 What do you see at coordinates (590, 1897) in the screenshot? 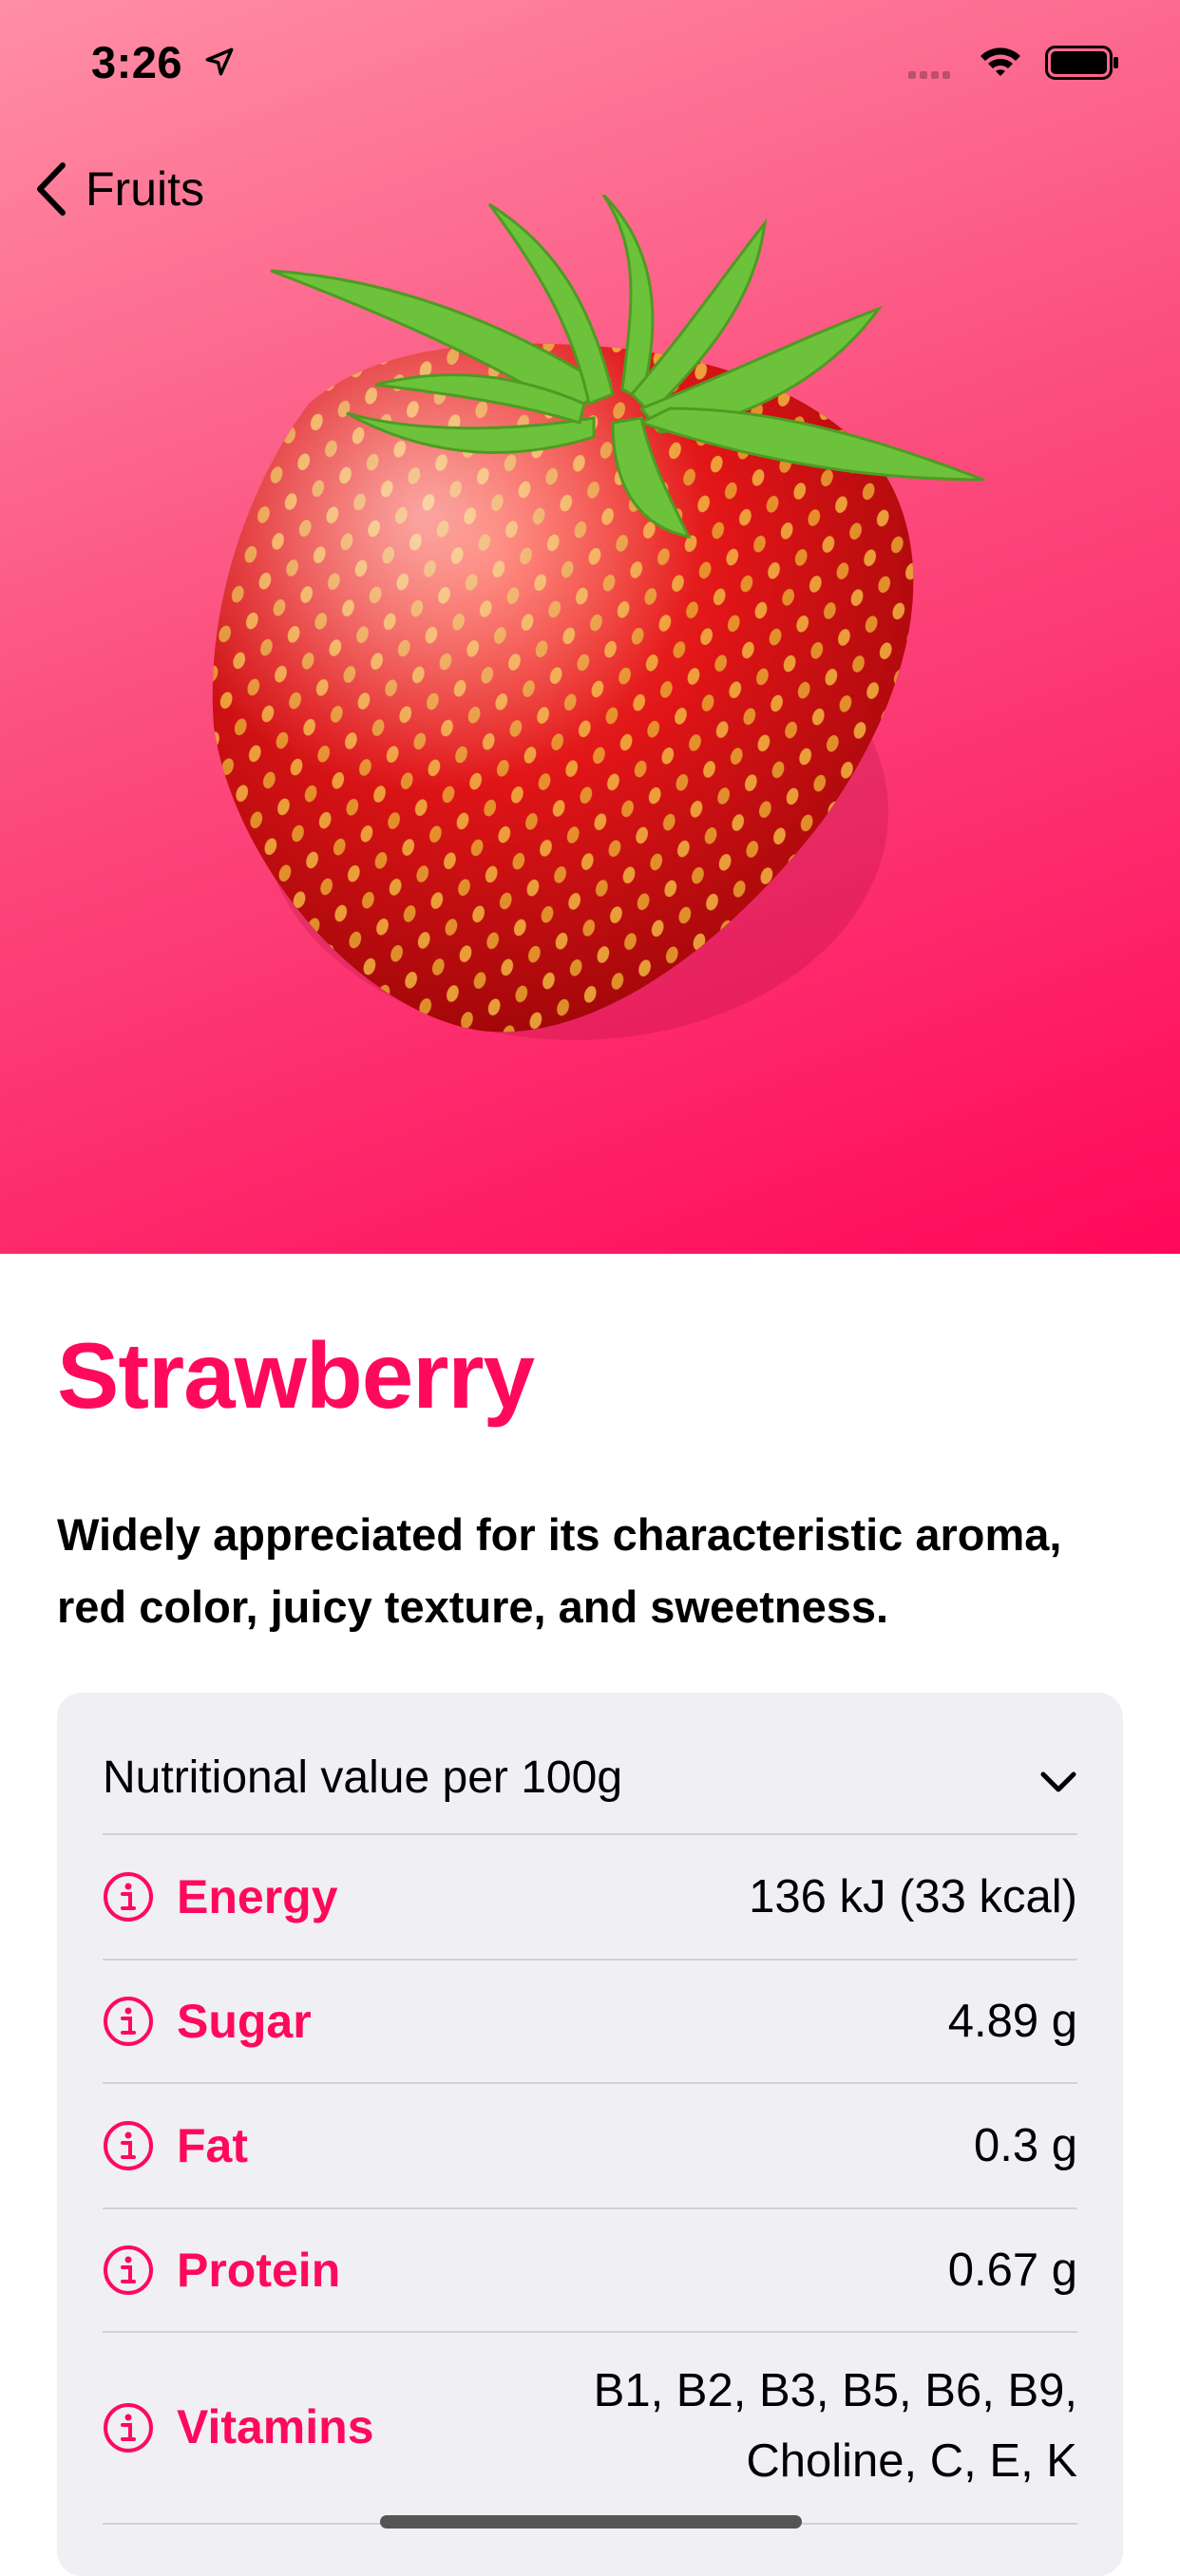
I see `nutrition-row-energy: Energy 136 kJ (33 kcal)` at bounding box center [590, 1897].